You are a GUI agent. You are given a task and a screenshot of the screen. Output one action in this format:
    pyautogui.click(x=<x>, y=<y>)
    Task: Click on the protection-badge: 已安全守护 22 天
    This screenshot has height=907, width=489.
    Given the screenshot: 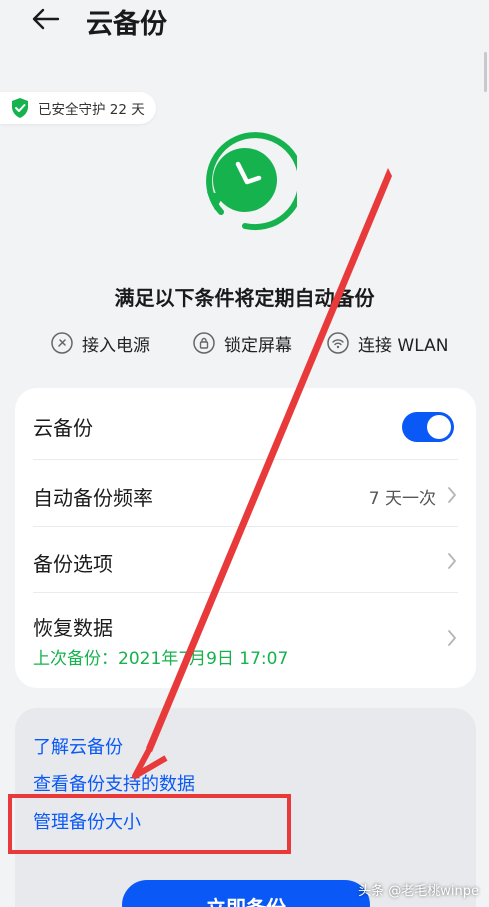 What is the action you would take?
    pyautogui.click(x=78, y=108)
    